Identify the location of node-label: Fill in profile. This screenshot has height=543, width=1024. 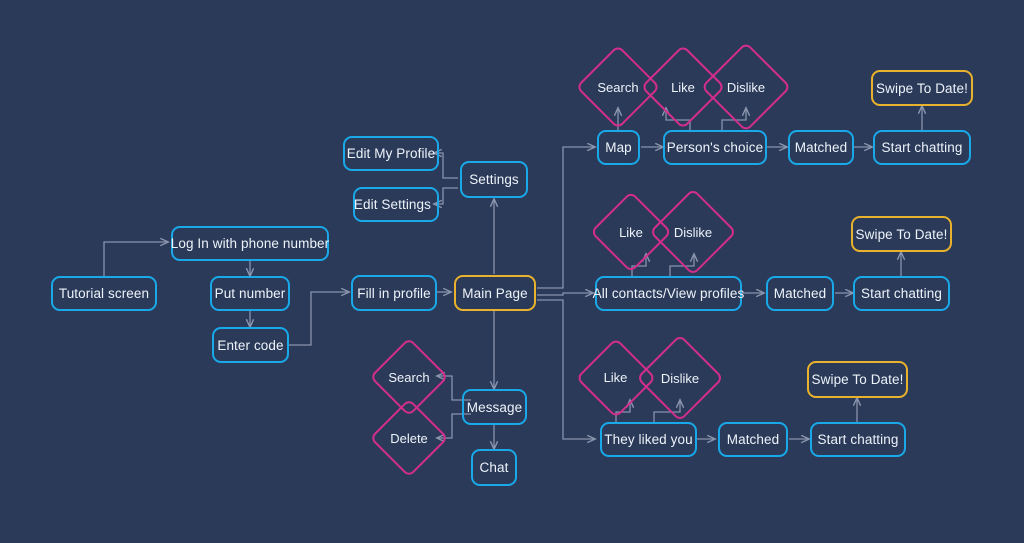
(394, 293).